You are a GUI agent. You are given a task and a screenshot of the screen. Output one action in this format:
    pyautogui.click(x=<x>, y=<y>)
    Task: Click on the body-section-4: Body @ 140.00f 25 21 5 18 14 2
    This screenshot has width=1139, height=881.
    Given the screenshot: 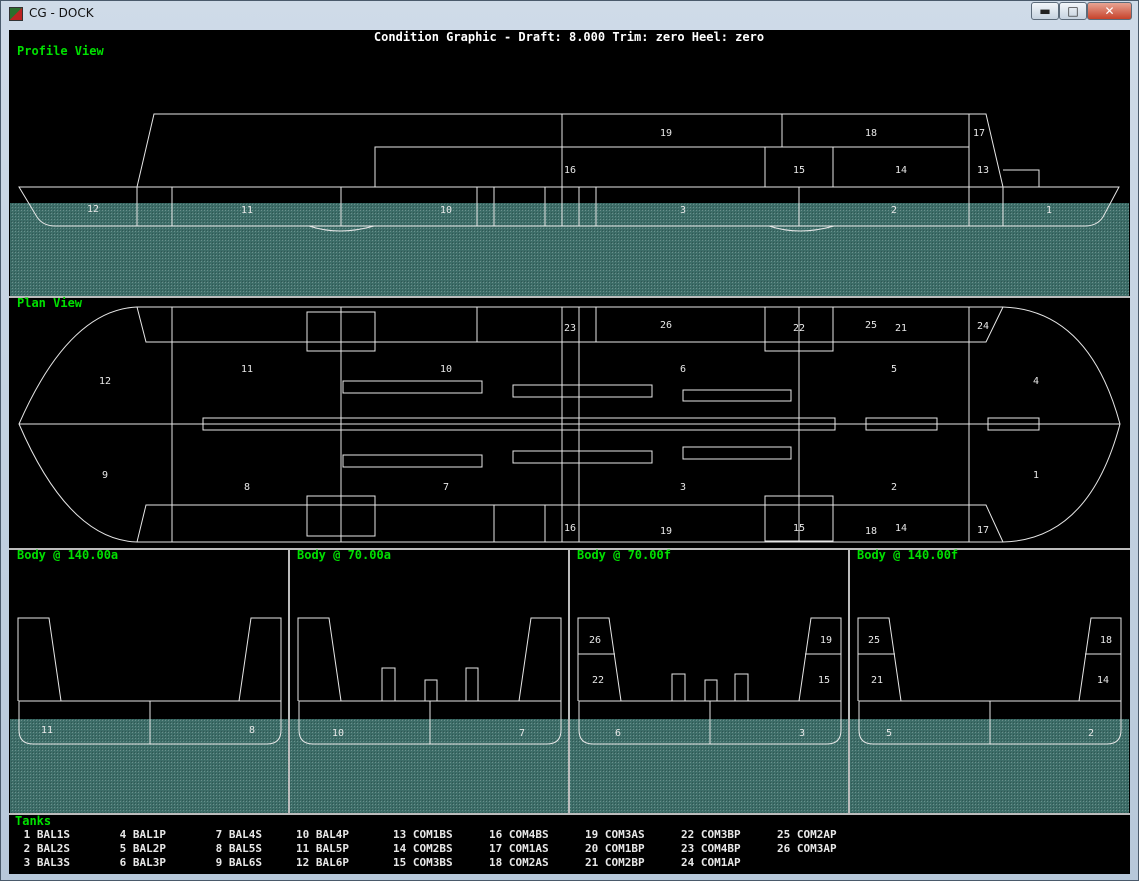 What is the action you would take?
    pyautogui.click(x=989, y=680)
    